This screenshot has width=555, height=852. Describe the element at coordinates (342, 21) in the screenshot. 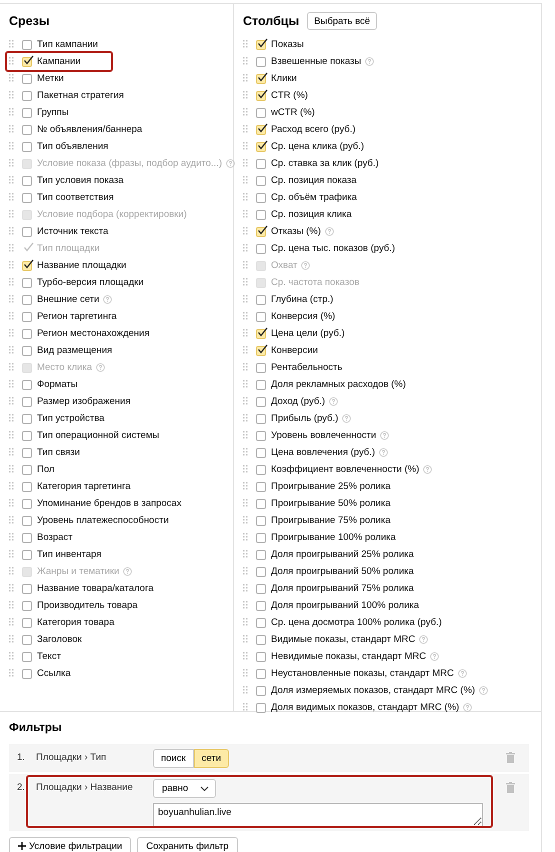

I see `select-all-button: Выбрать всё` at that location.